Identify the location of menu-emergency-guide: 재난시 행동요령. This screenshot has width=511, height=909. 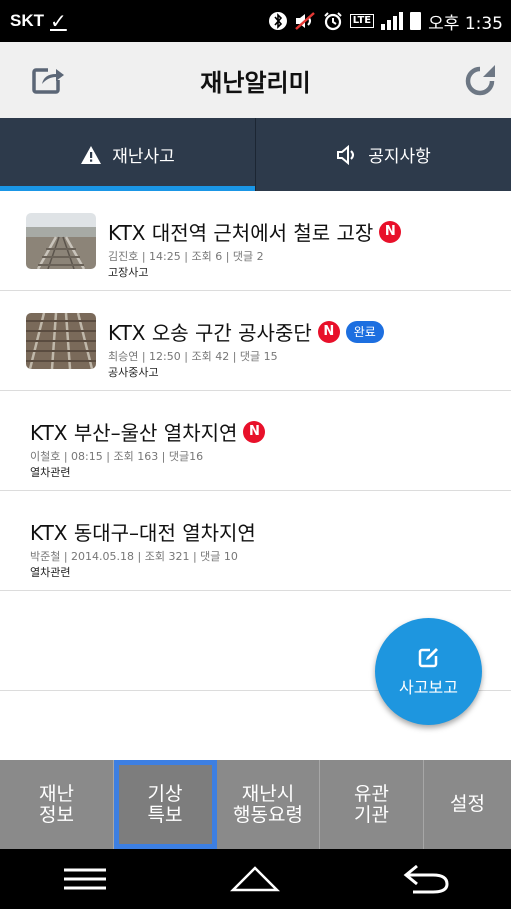
(268, 804).